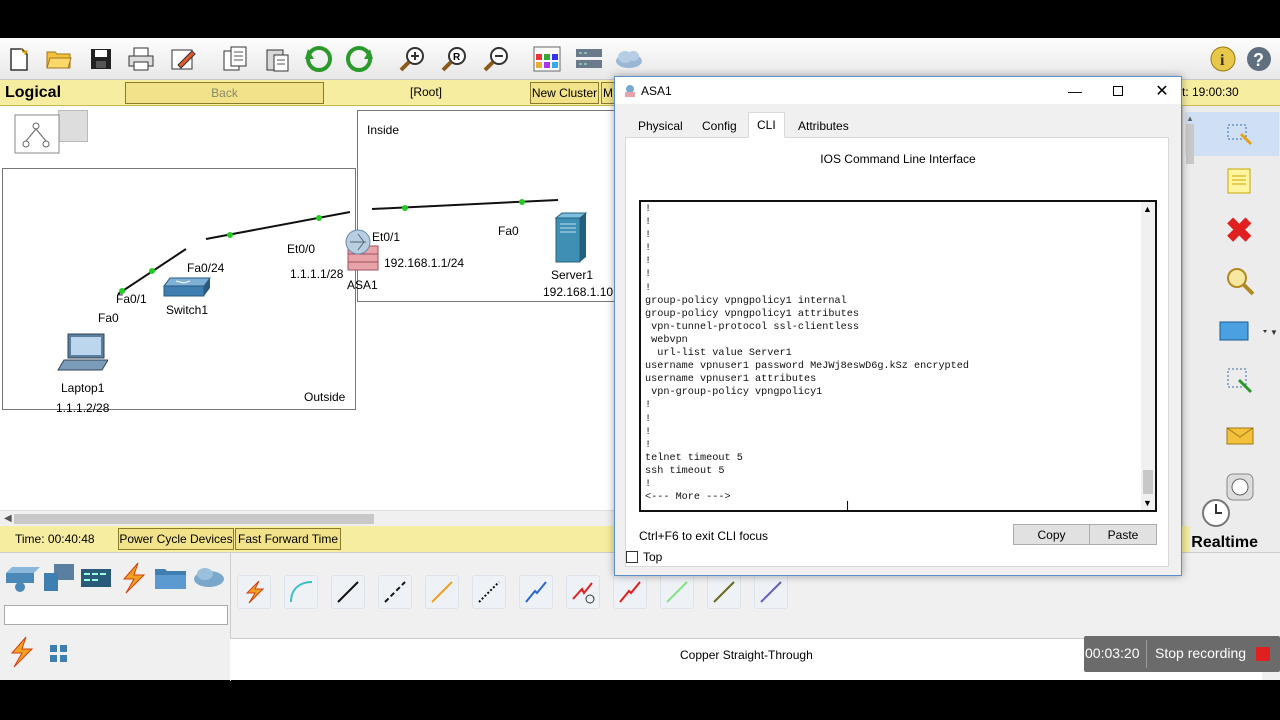 The height and width of the screenshot is (720, 1280). I want to click on custom-device-icon, so click(589, 59).